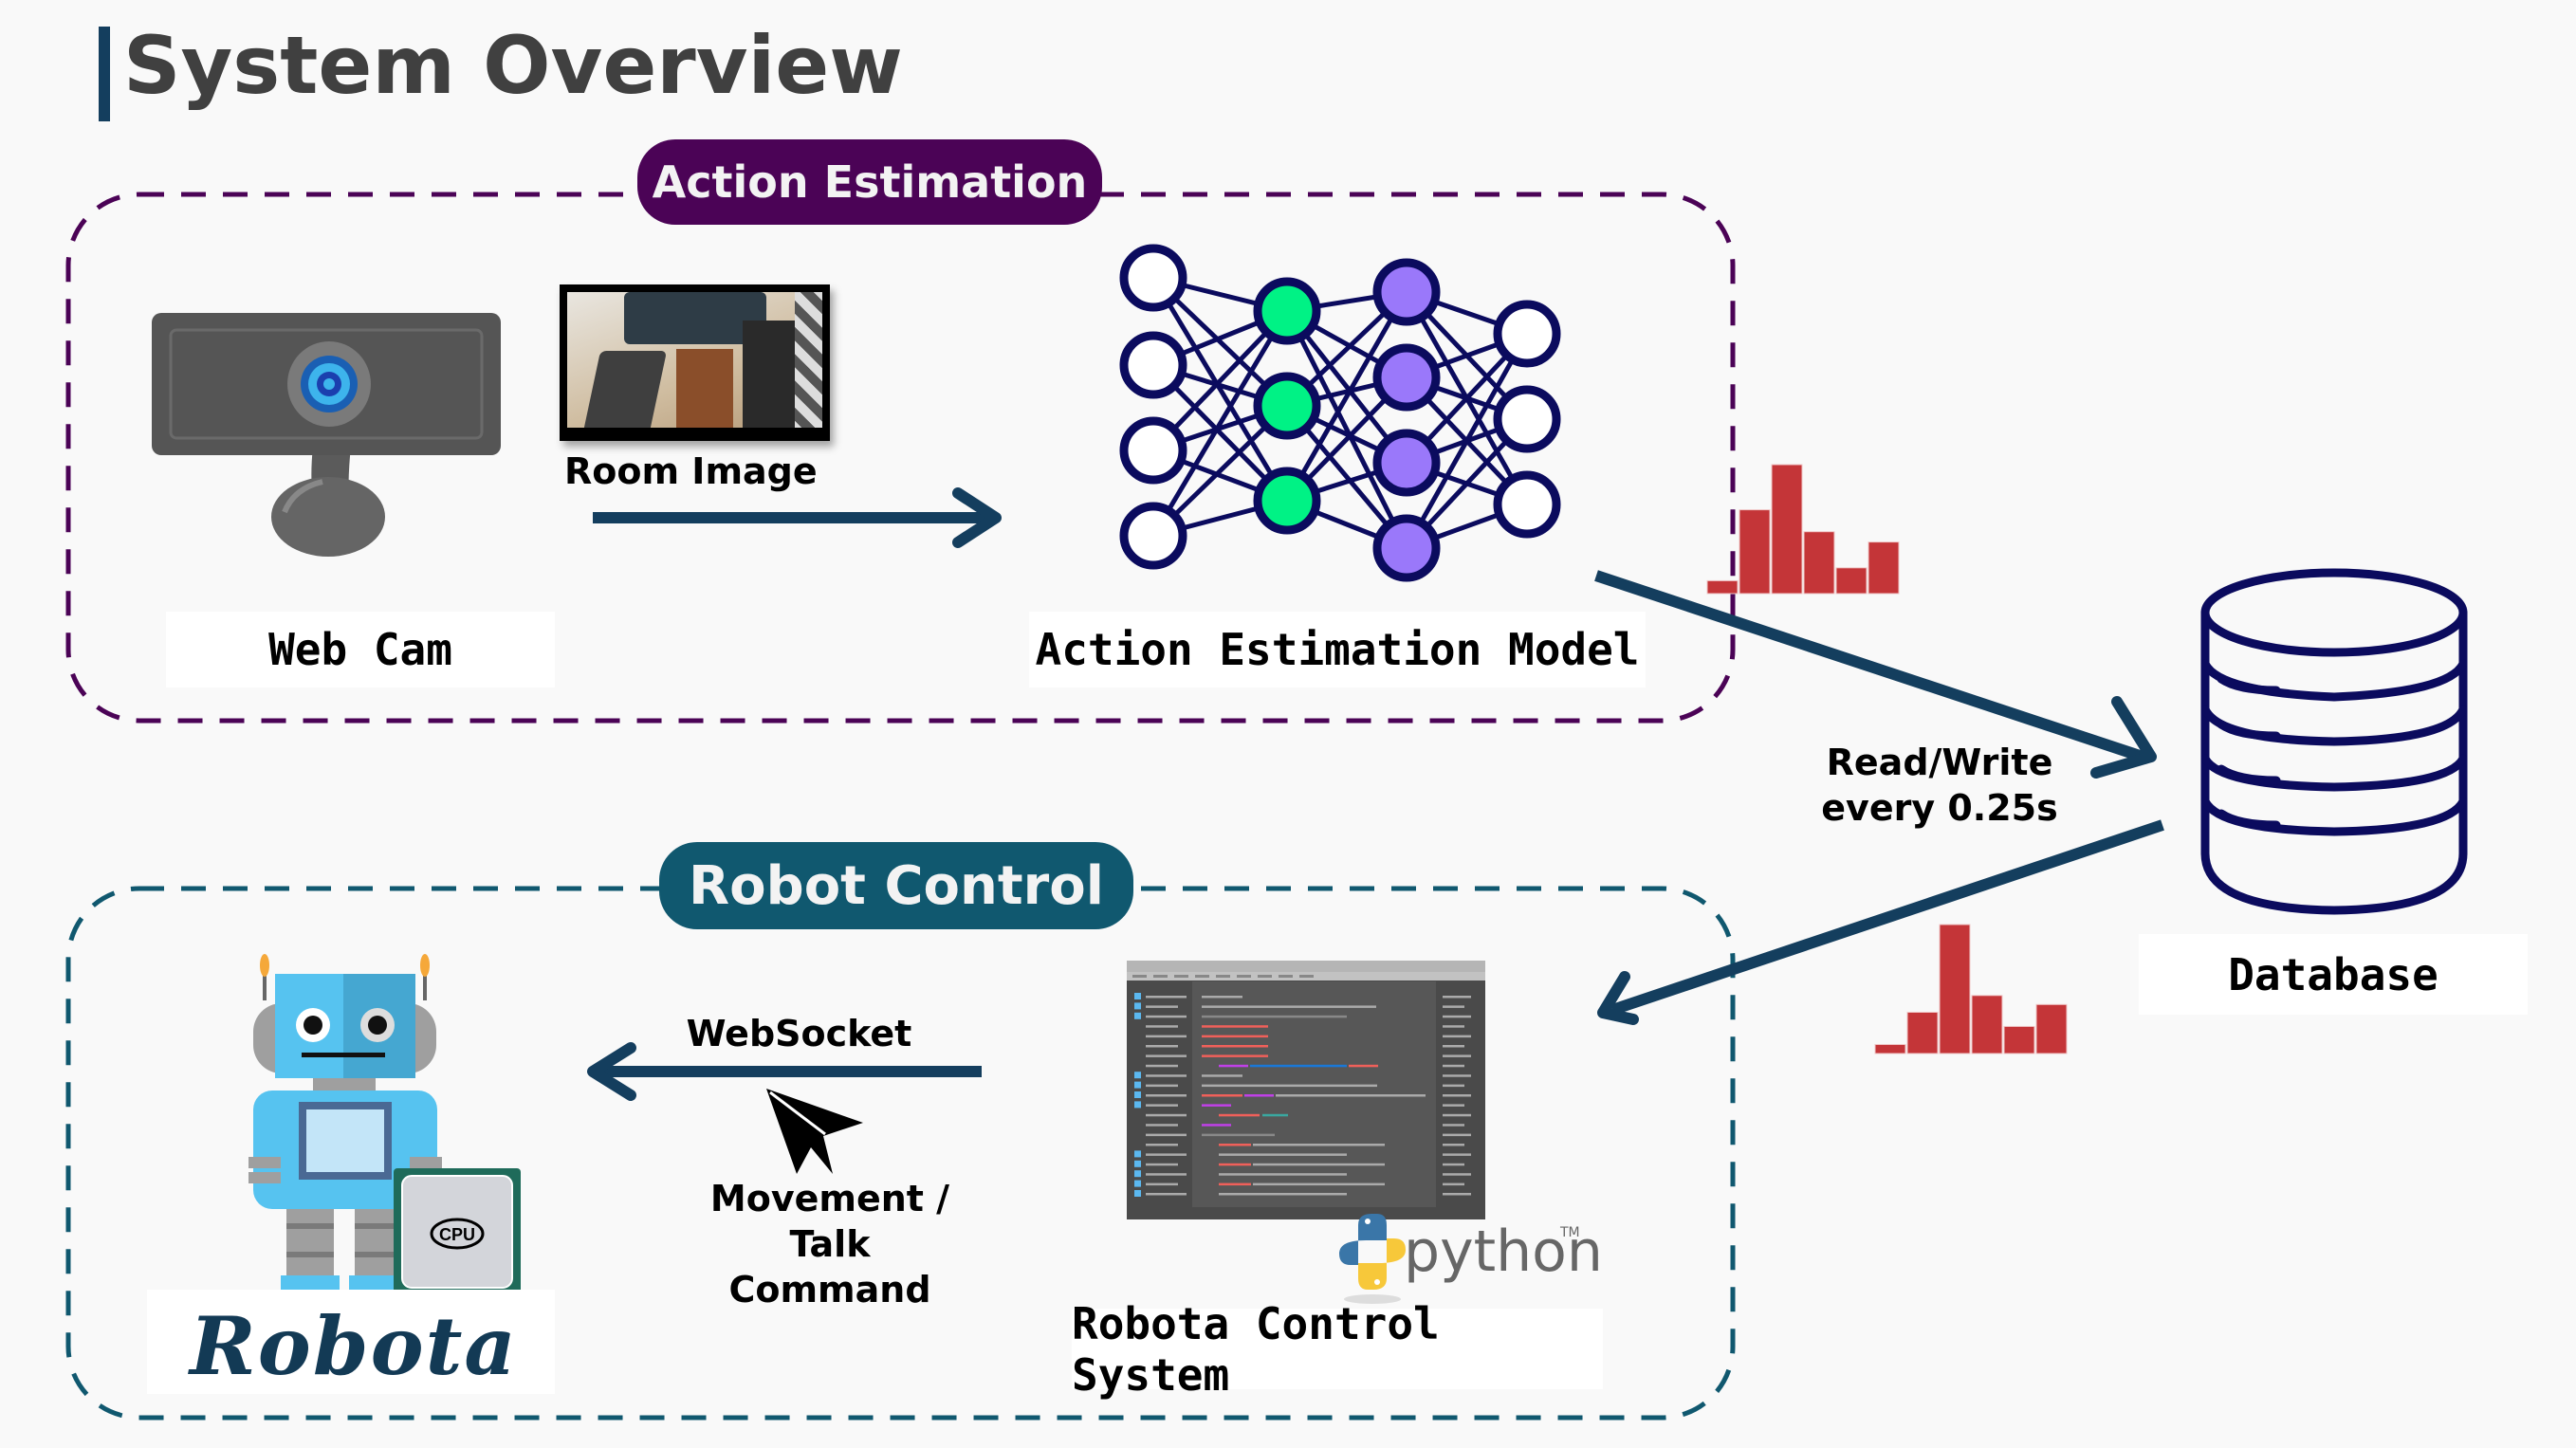  What do you see at coordinates (457, 1232) in the screenshot?
I see `cpu-icon: CPU` at bounding box center [457, 1232].